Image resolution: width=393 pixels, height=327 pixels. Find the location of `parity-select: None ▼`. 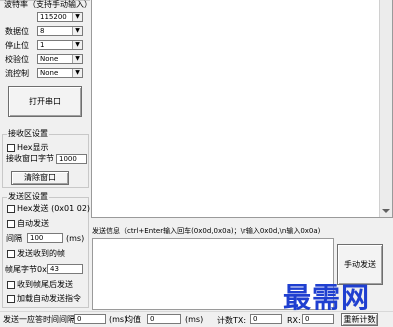

parity-select: None ▼ is located at coordinates (60, 59).